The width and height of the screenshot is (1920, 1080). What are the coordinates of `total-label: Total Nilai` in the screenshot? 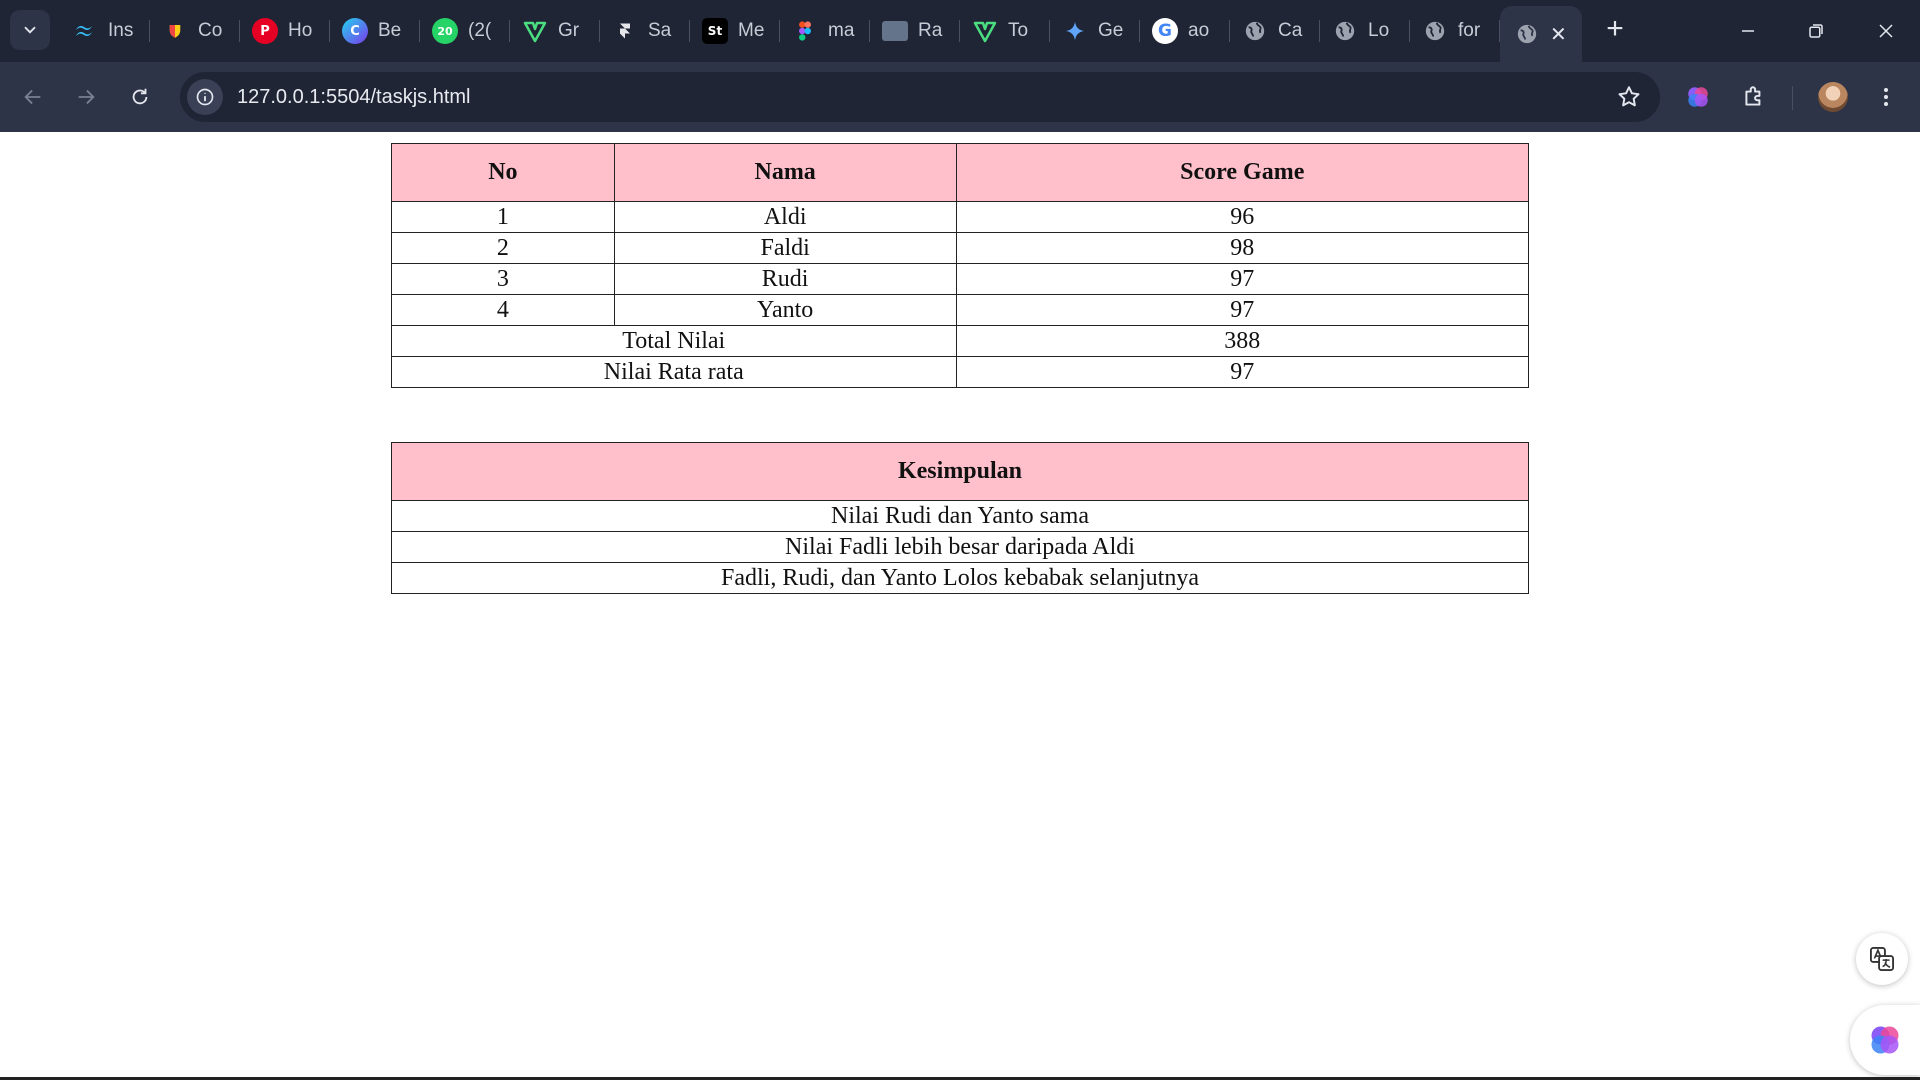 It's located at (674, 341).